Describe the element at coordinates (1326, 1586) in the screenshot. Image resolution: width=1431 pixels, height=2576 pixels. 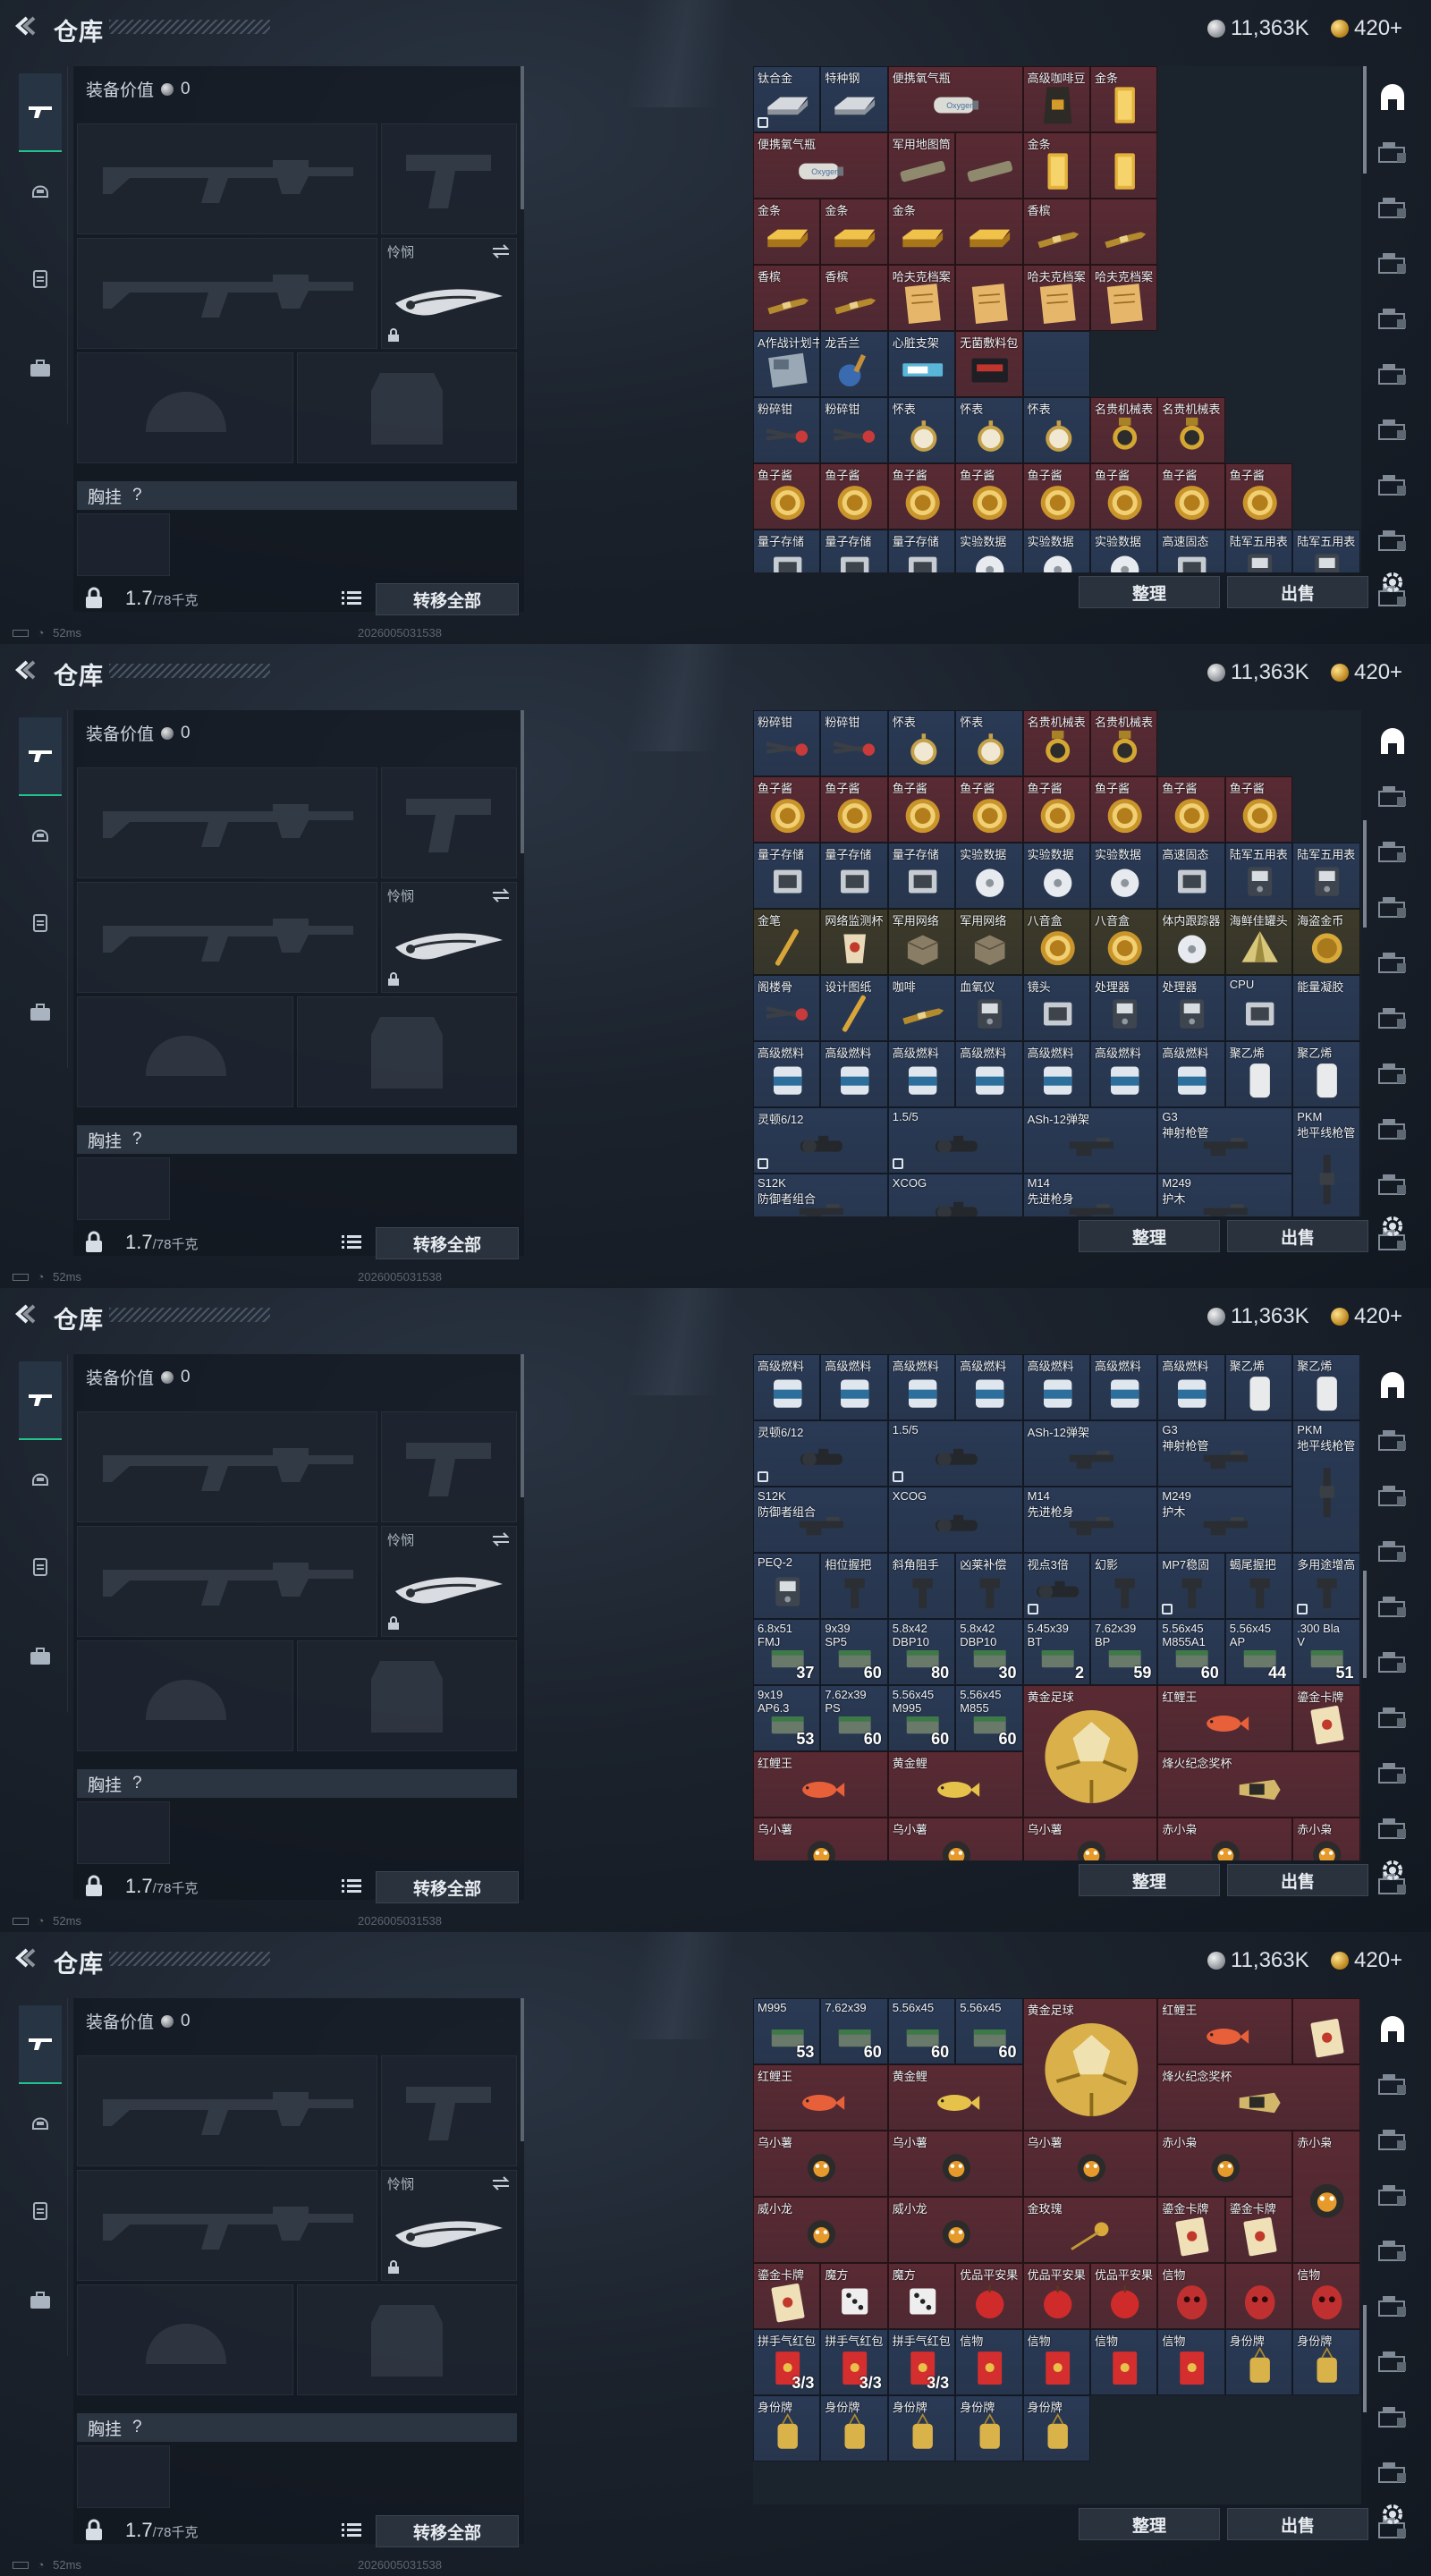
I see `stash-item: 多用途增高` at that location.